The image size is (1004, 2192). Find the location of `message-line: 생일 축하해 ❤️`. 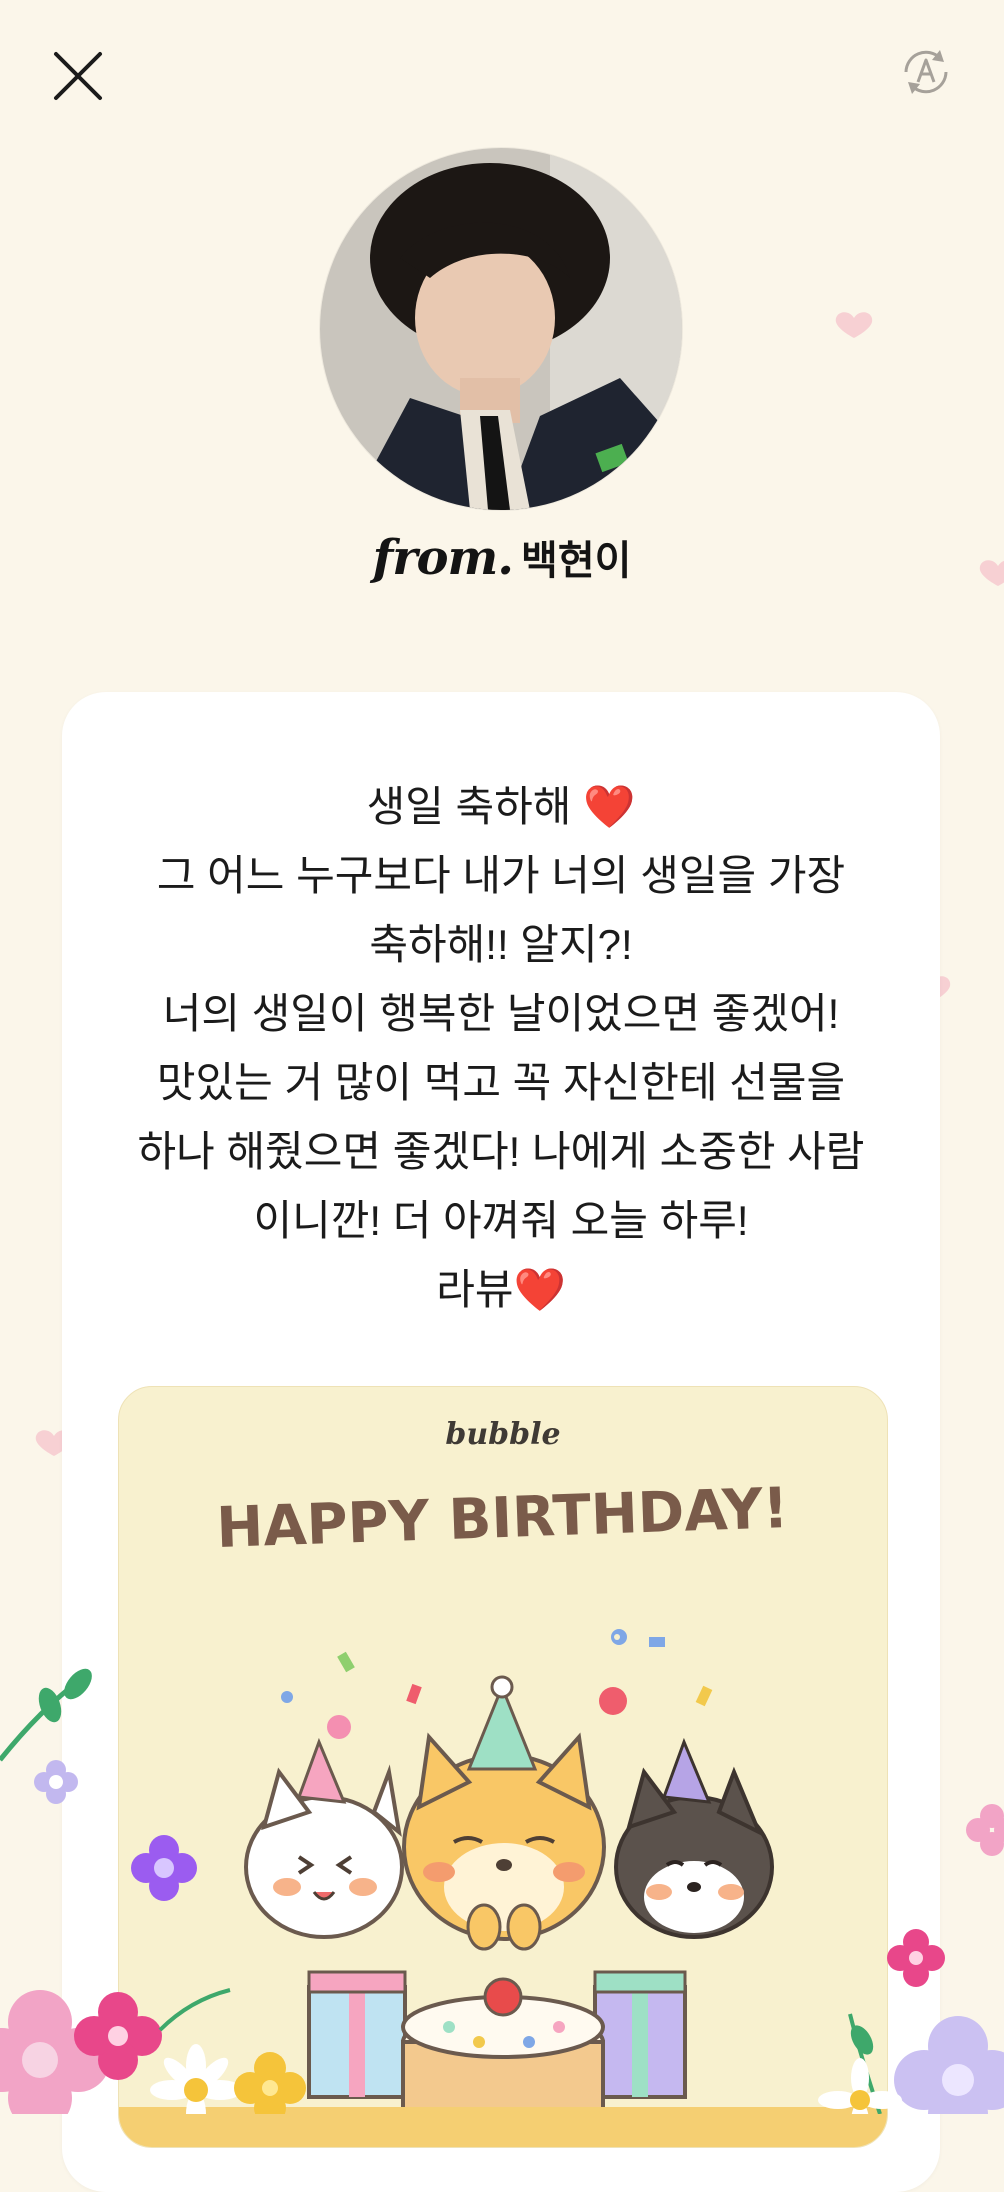

message-line: 생일 축하해 ❤️ is located at coordinates (501, 806).